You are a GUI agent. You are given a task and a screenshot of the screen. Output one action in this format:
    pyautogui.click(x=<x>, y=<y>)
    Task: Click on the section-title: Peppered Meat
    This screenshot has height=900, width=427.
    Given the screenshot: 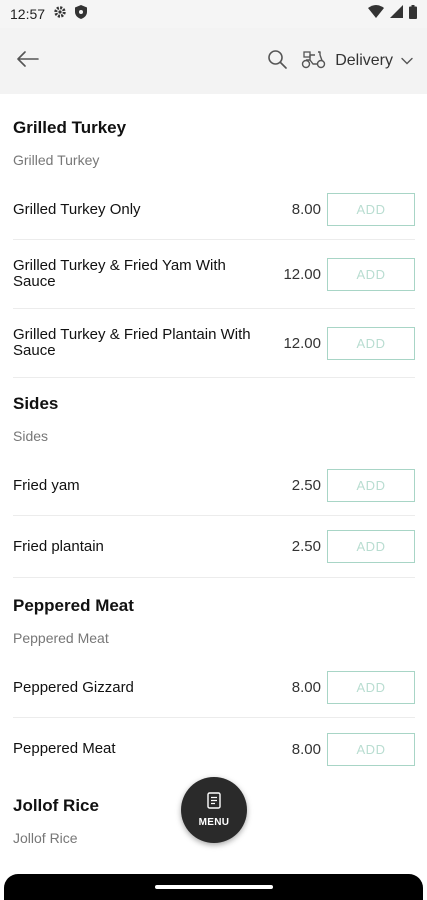 What is the action you would take?
    pyautogui.click(x=73, y=605)
    